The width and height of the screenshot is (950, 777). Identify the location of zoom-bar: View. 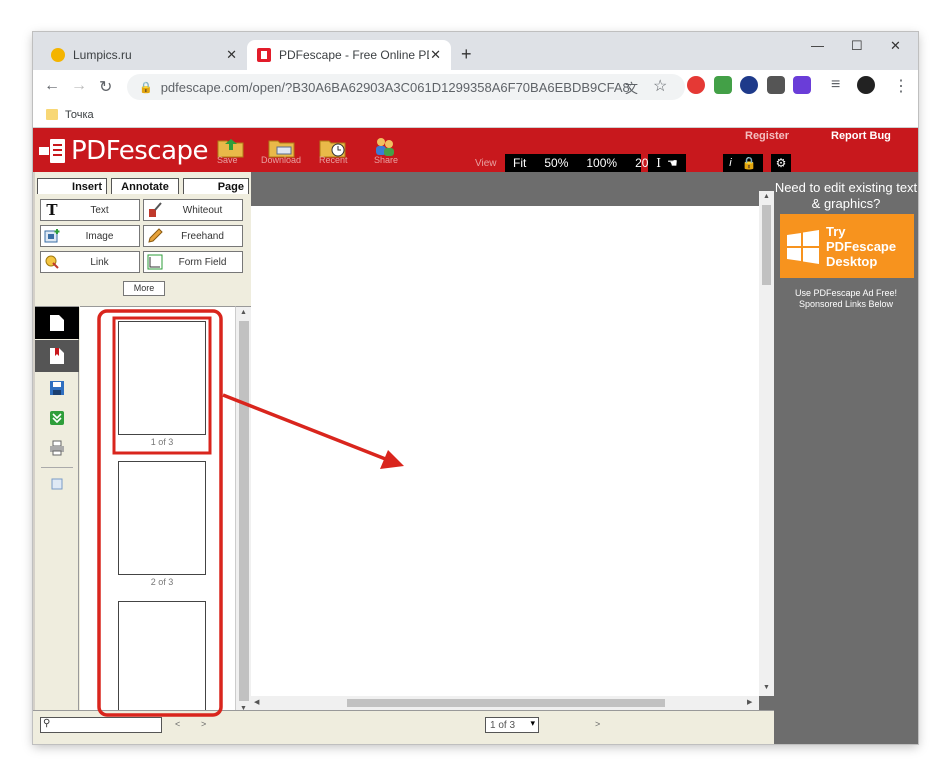
(490, 163).